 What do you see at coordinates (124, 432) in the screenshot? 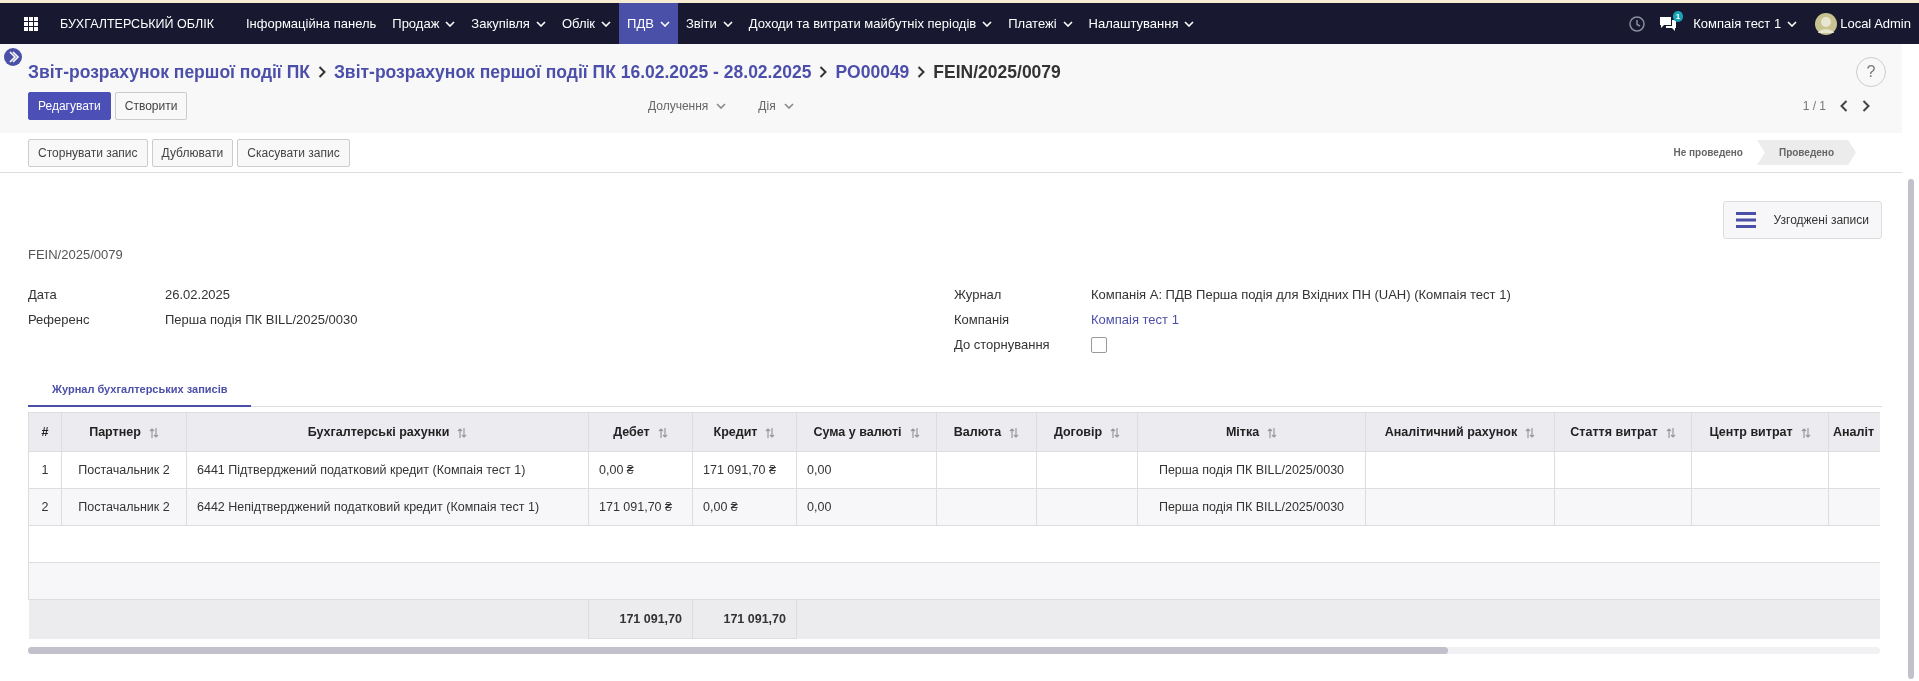
I see `column-header: Партнер` at bounding box center [124, 432].